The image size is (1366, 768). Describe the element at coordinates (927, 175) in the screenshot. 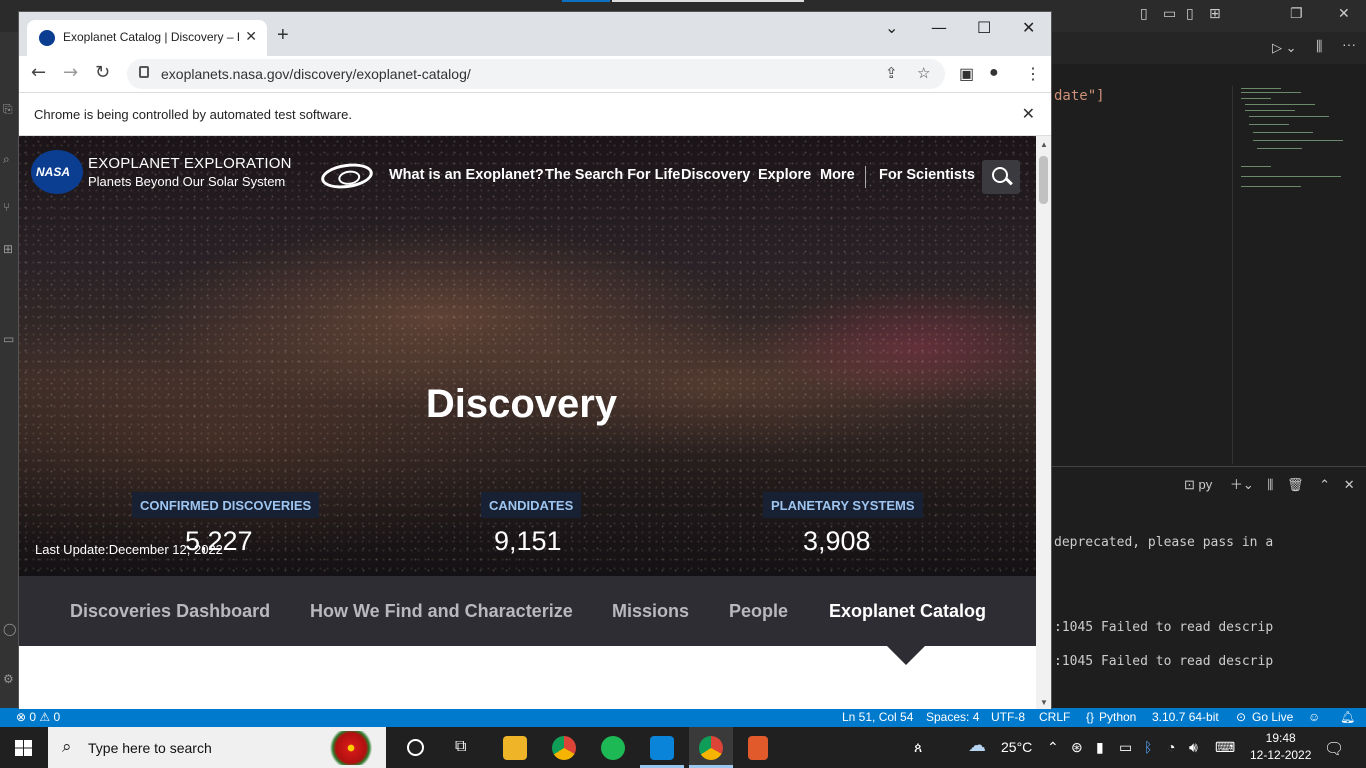

I see `nav-for-scientists: For Scientists` at that location.